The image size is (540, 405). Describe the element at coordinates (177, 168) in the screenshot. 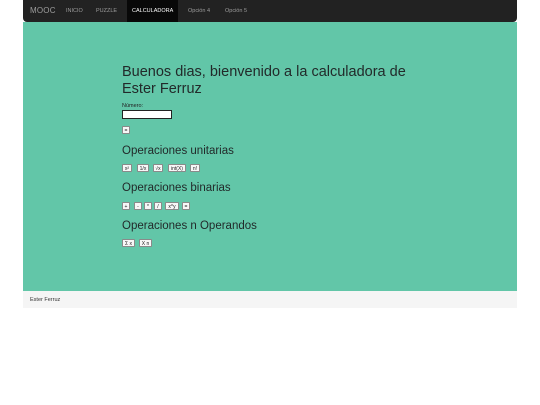

I see `int-button: int(X)` at that location.